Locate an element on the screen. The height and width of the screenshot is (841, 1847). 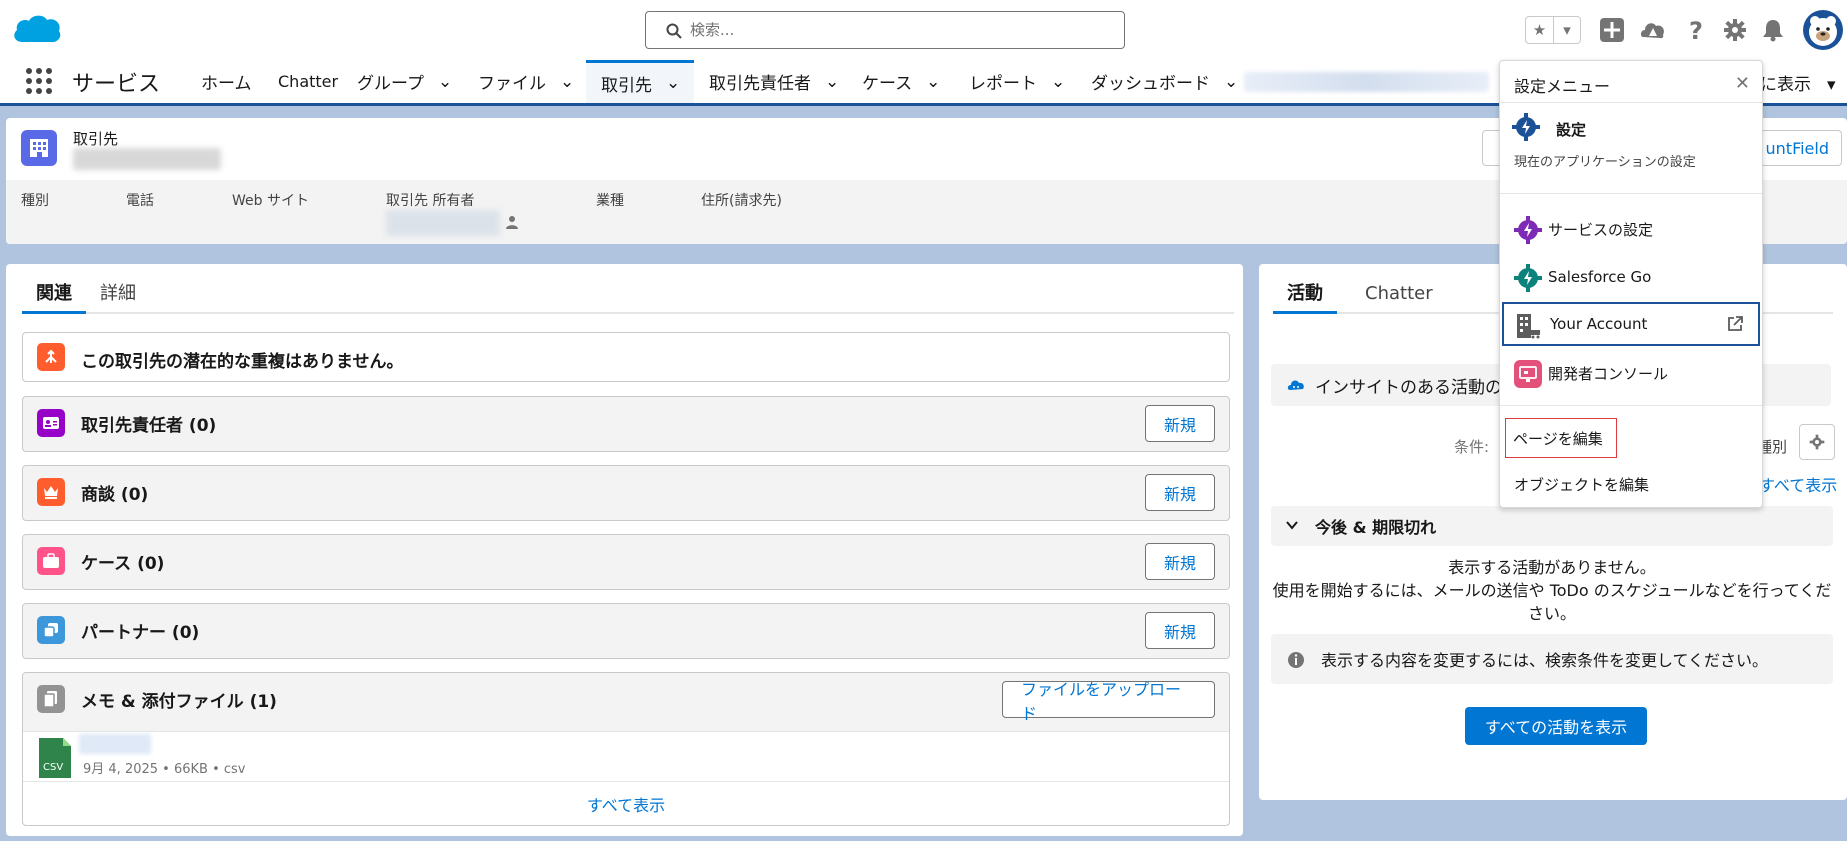
account-building-icon is located at coordinates (39, 148).